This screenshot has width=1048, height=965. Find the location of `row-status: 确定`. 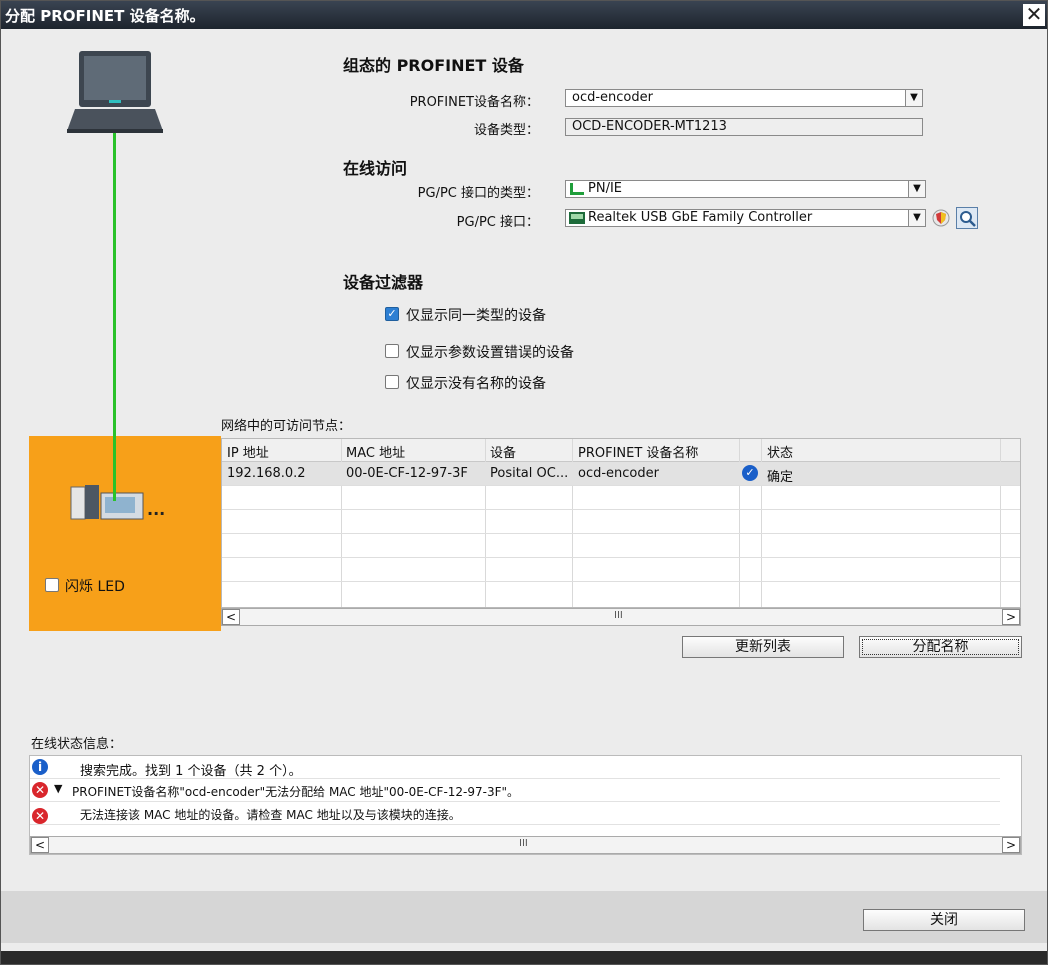

row-status: 确定 is located at coordinates (780, 477).